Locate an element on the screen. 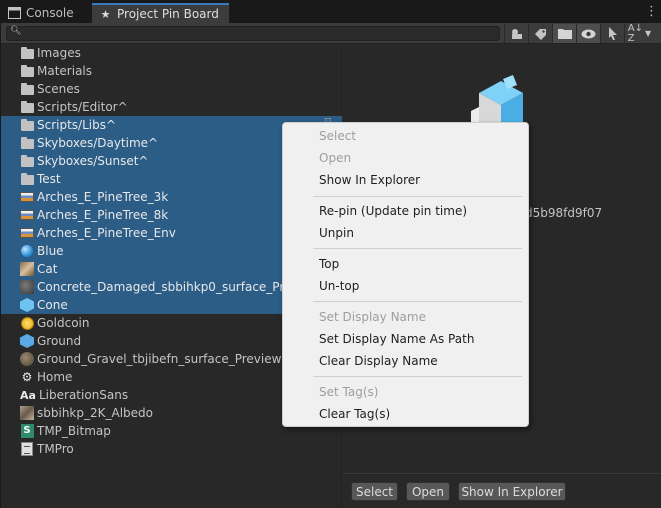  cat-texture-icon is located at coordinates (27, 269).